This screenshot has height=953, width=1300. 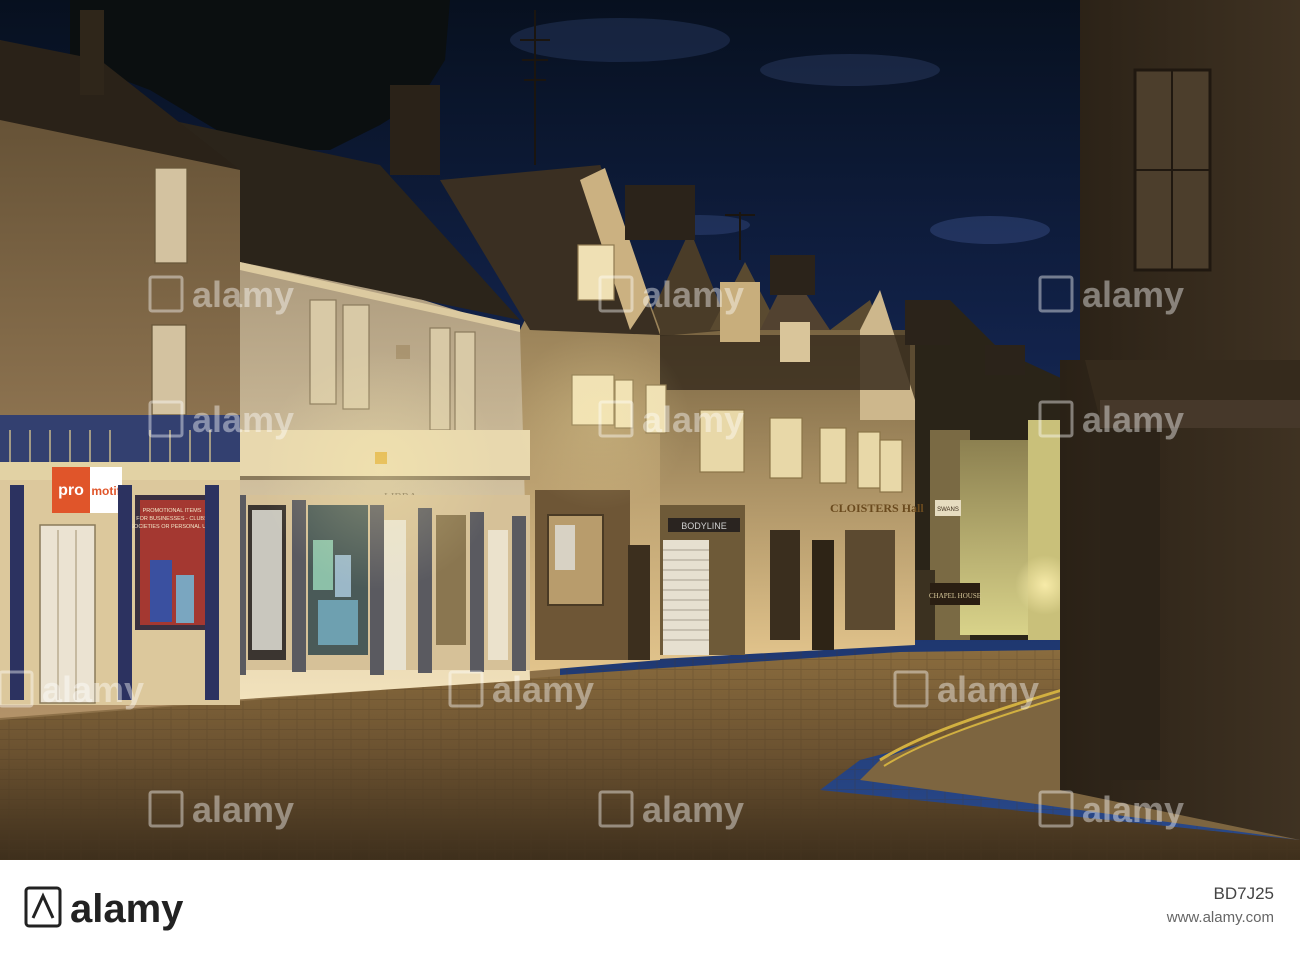 I want to click on alamy-logo: alamy, so click(x=104, y=908).